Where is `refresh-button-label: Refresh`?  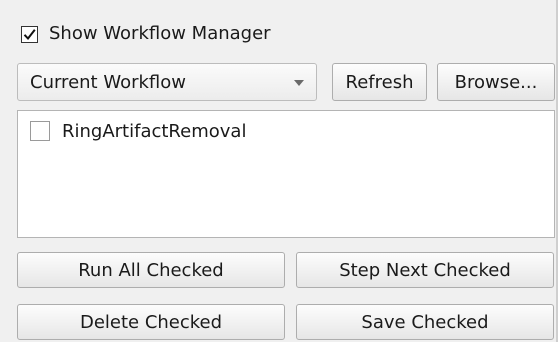
refresh-button-label: Refresh is located at coordinates (379, 82).